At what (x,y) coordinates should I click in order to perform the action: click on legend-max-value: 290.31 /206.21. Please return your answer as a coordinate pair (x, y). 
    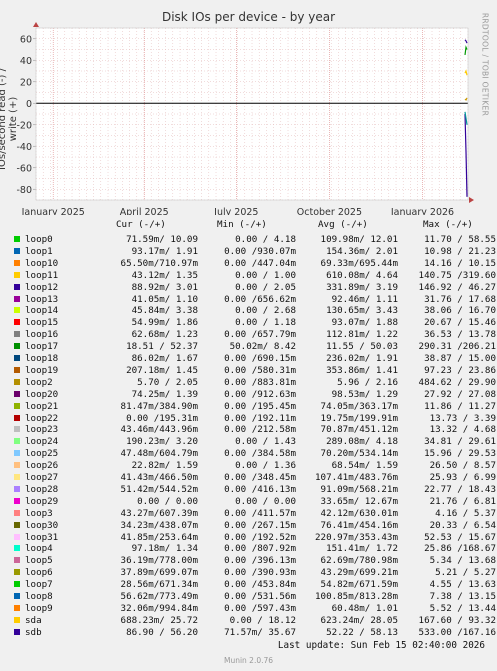
    Looking at the image, I should click on (457, 347).